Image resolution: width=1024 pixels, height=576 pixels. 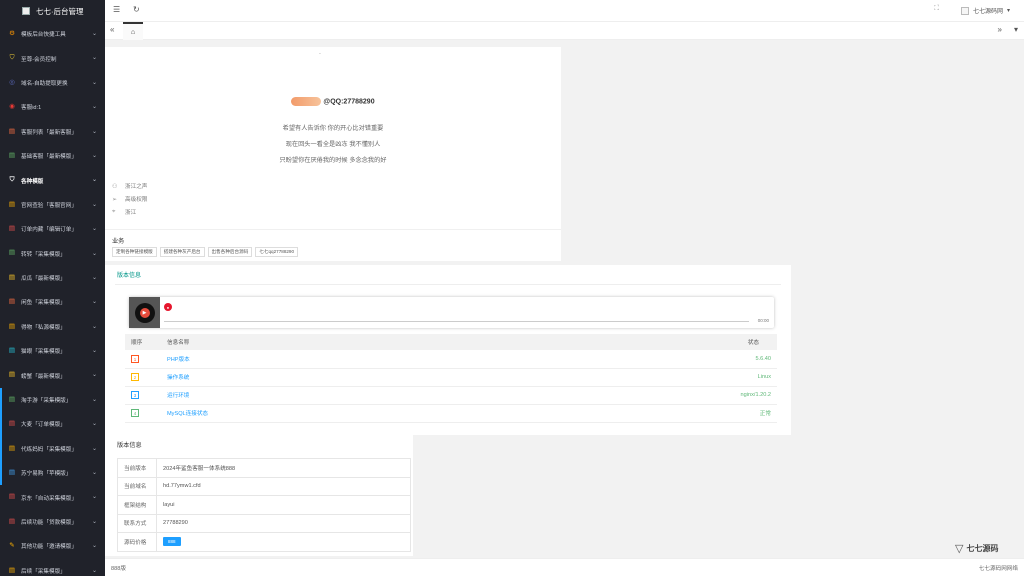 I want to click on player-time: 00:00, so click(x=763, y=320).